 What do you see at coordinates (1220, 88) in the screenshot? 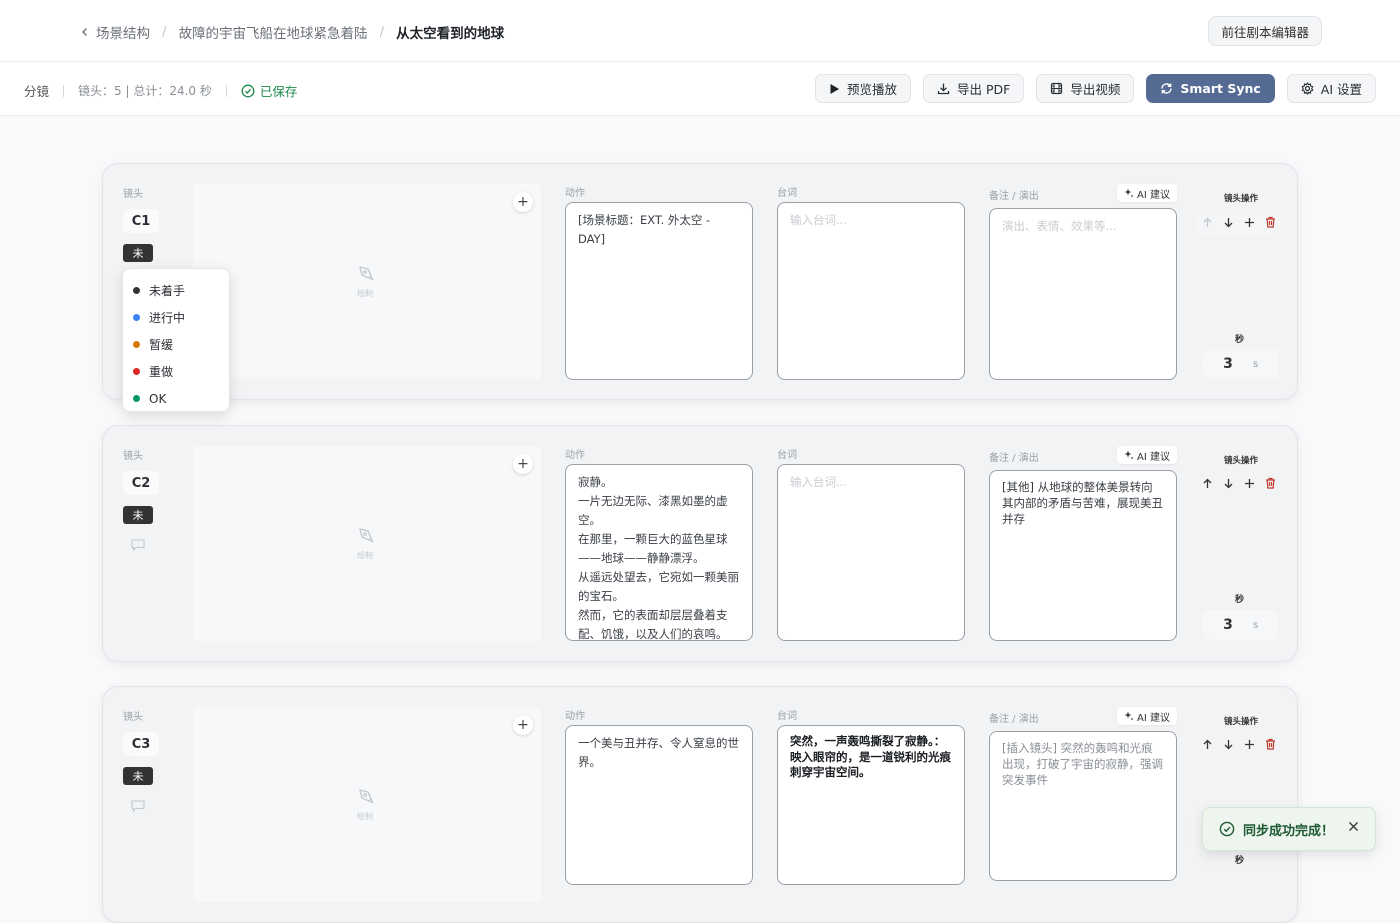
I see `smart-sync-label: Smart Sync` at bounding box center [1220, 88].